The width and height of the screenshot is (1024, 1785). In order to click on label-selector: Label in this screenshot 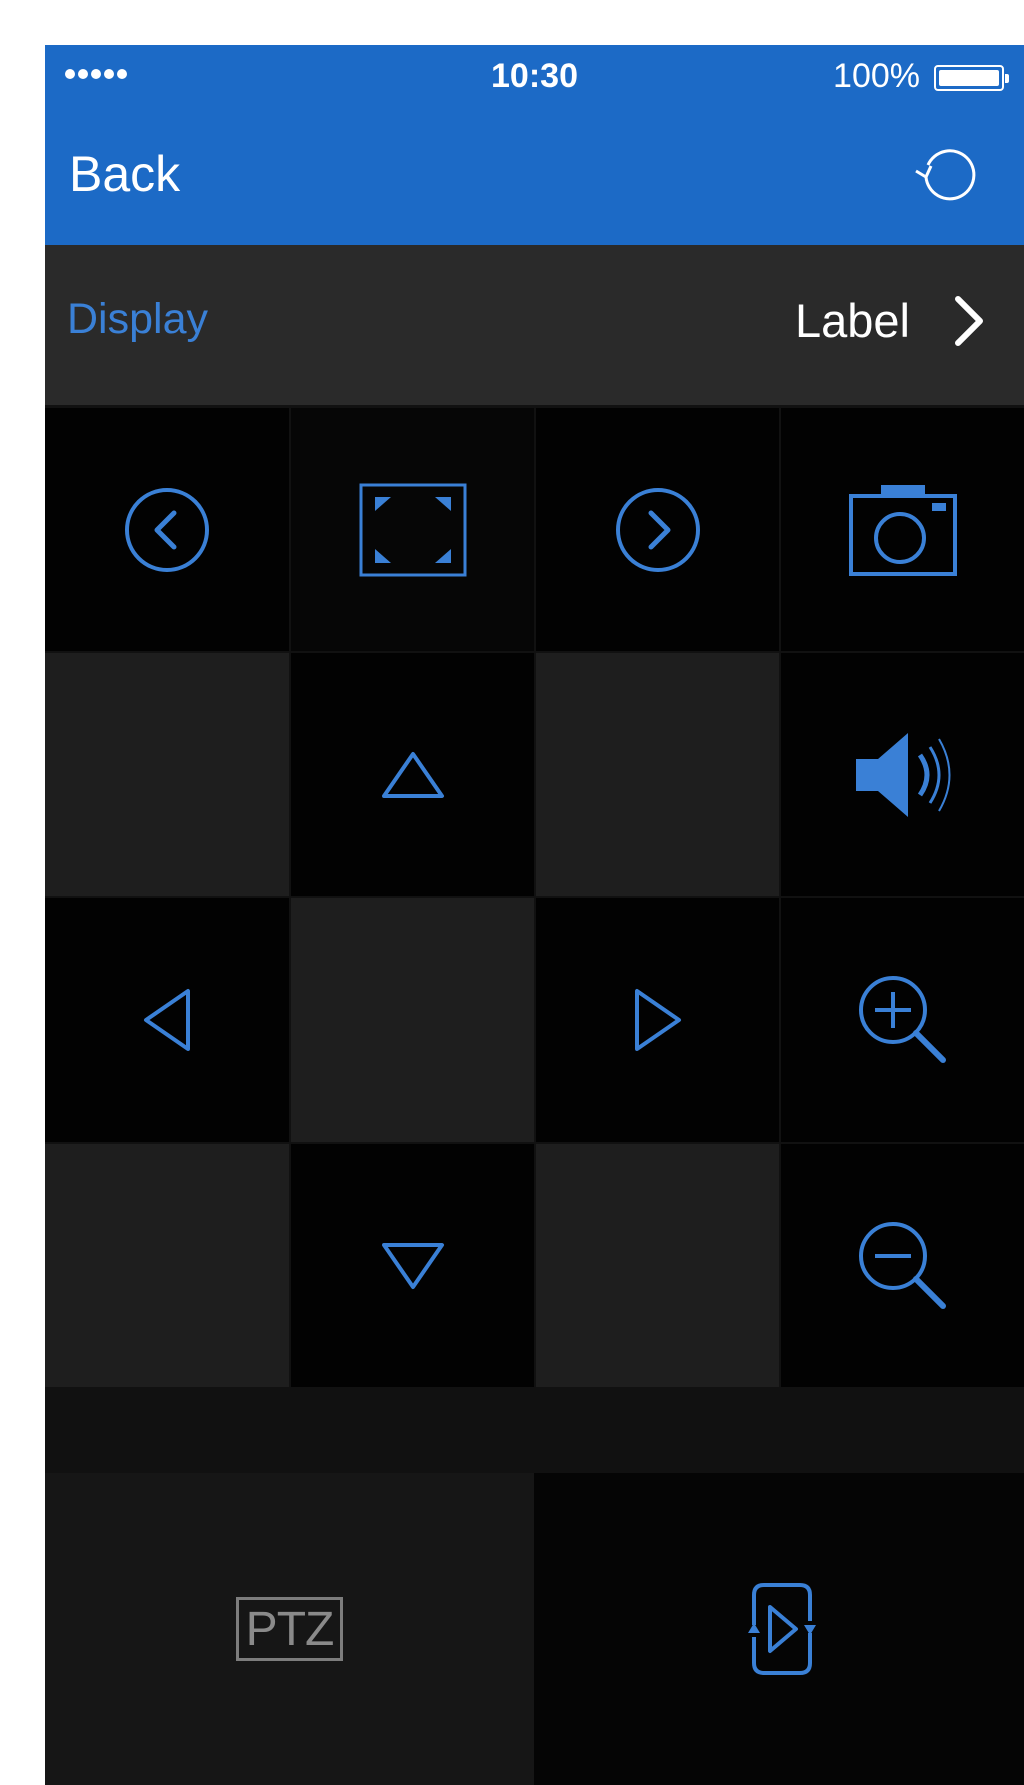, I will do `click(889, 320)`.